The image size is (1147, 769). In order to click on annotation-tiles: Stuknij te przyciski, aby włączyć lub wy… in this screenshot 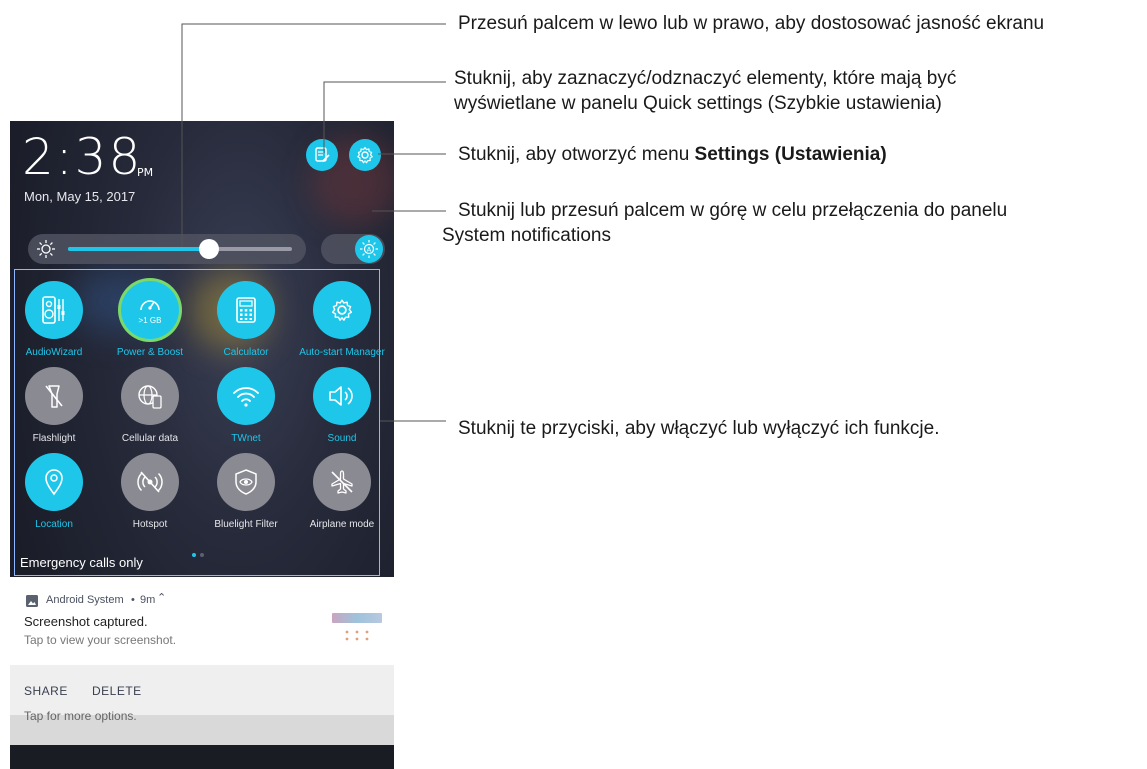, I will do `click(699, 428)`.